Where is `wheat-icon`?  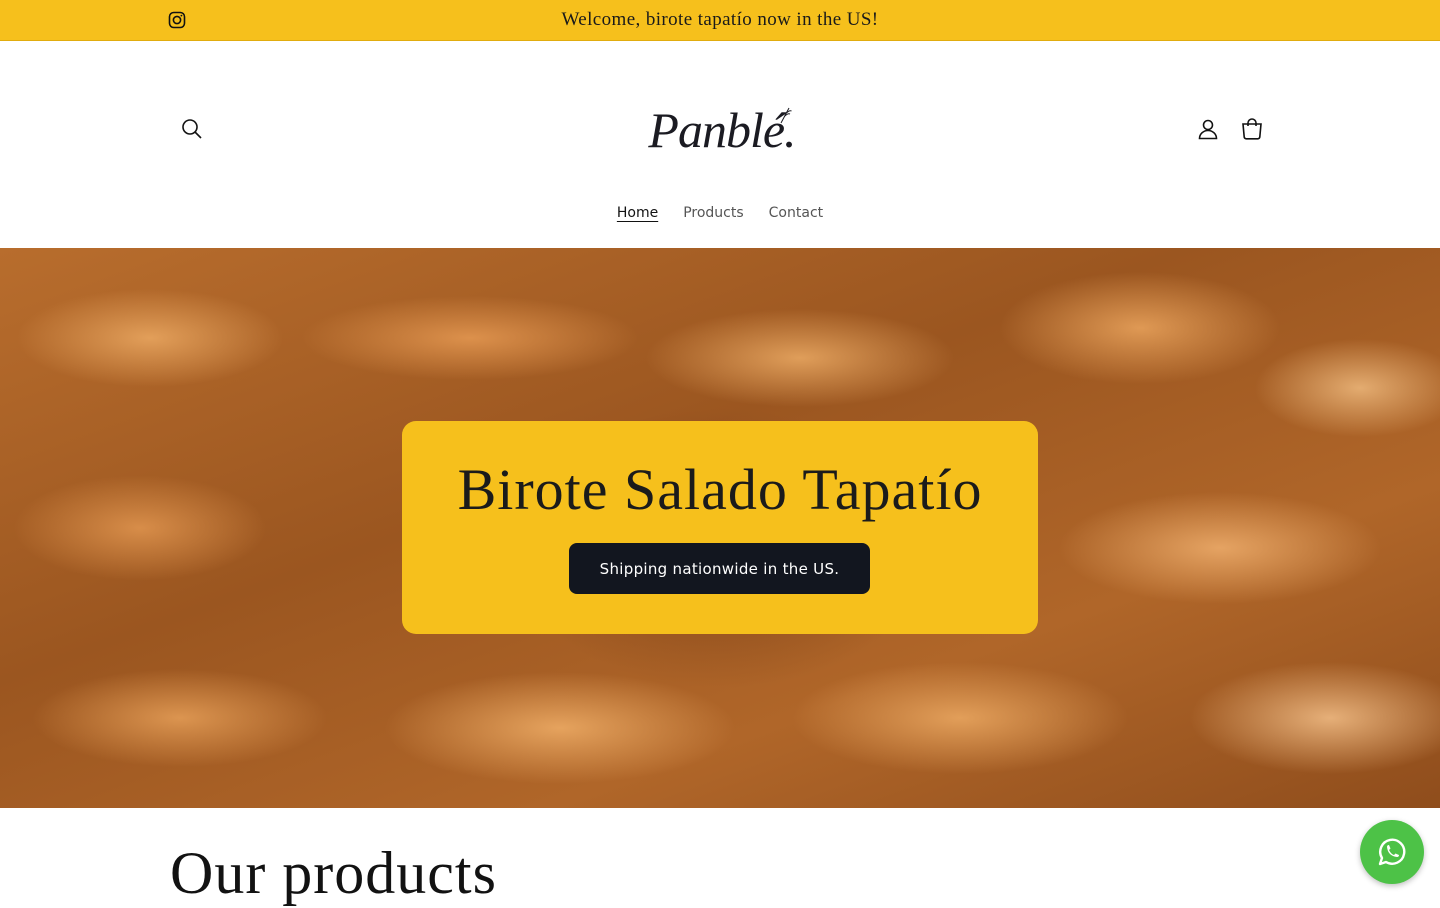 wheat-icon is located at coordinates (786, 115).